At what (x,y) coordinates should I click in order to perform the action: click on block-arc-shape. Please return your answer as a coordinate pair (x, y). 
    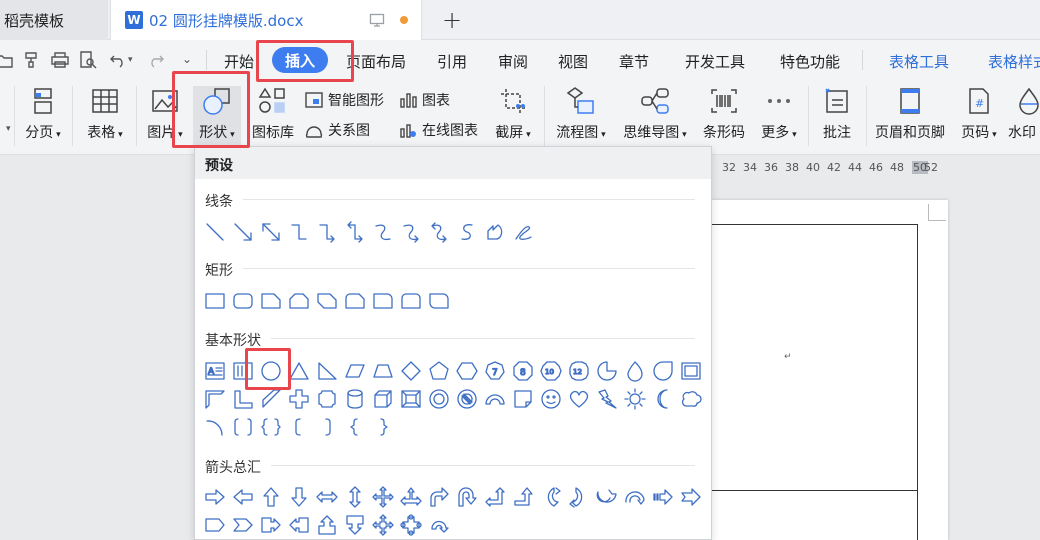
    Looking at the image, I should click on (495, 399).